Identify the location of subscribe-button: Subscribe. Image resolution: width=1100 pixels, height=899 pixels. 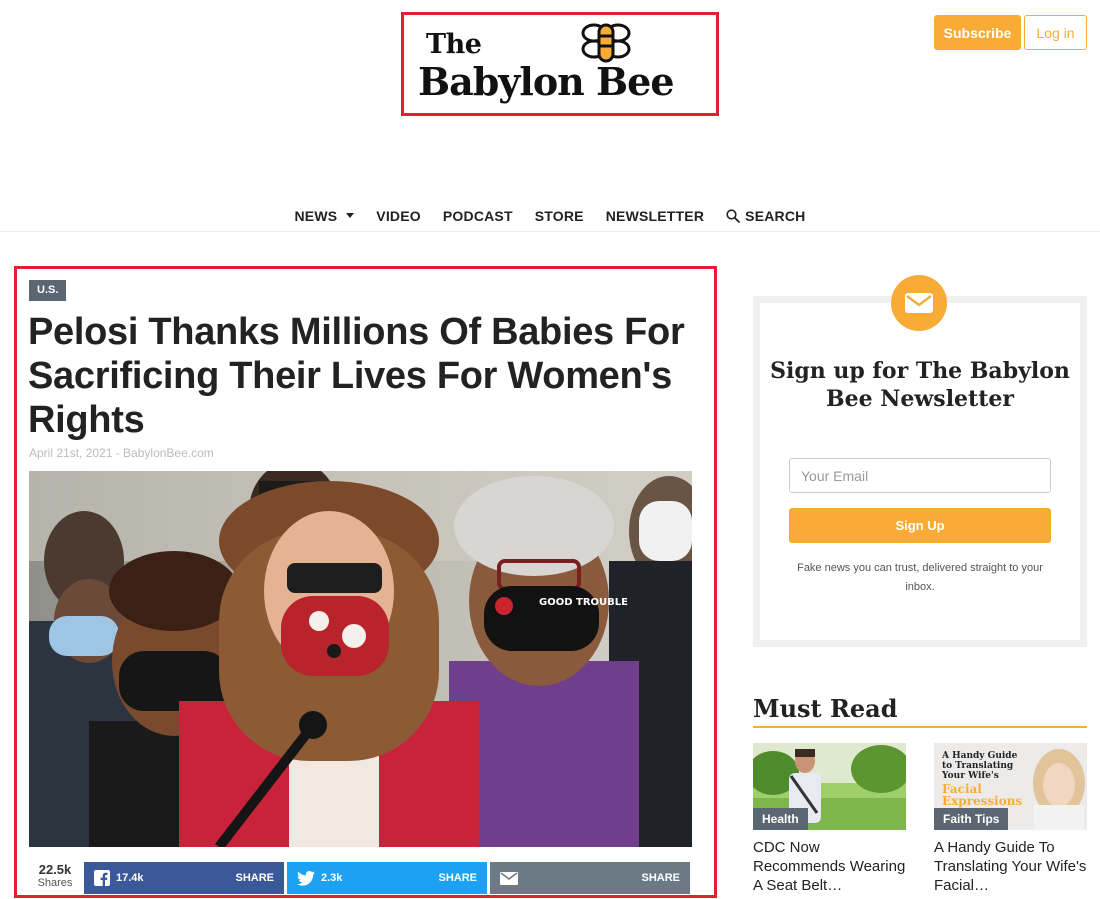
(977, 32).